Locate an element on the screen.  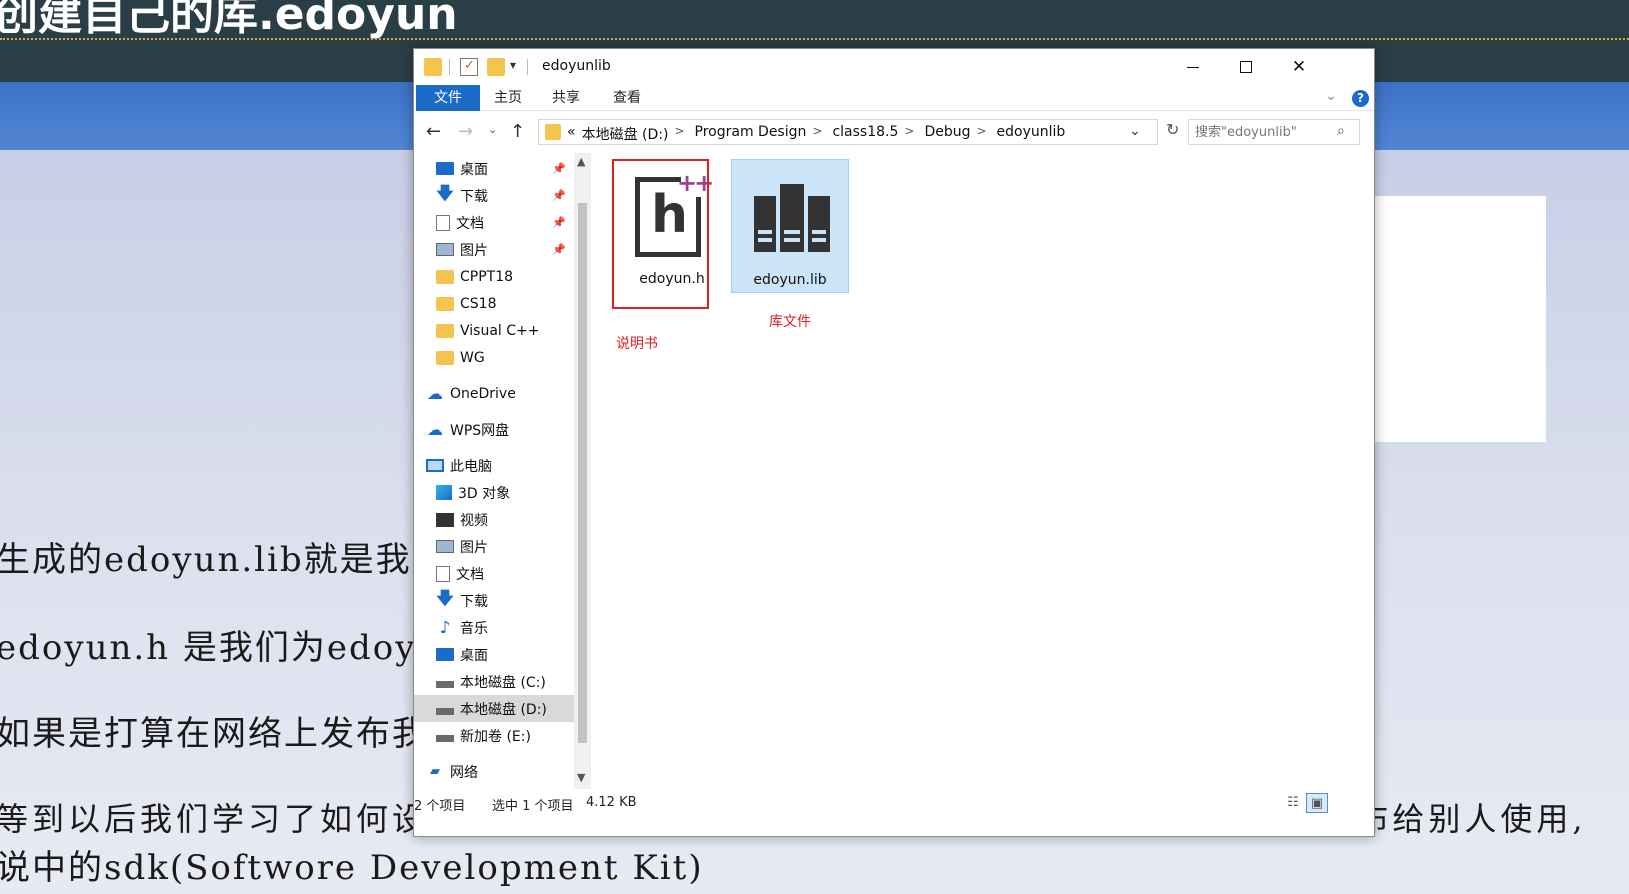
selection-count: 选中 1 个项目 is located at coordinates (533, 806).